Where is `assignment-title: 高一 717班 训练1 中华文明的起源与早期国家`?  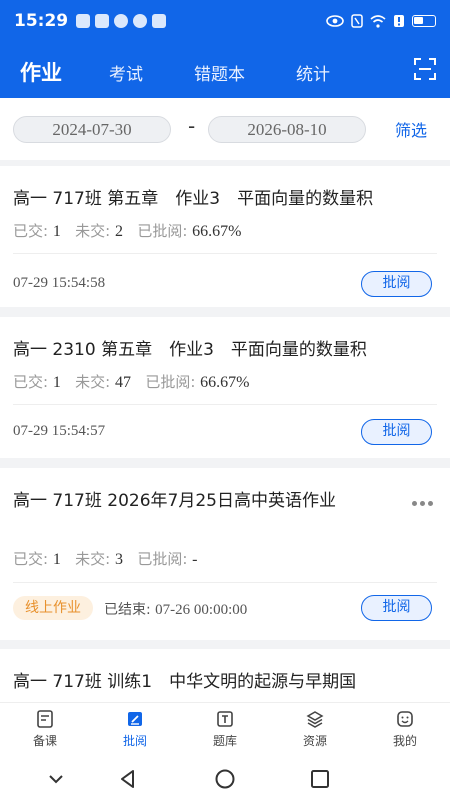
assignment-title: 高一 717班 训练1 中华文明的起源与早期国家 is located at coordinates (185, 682).